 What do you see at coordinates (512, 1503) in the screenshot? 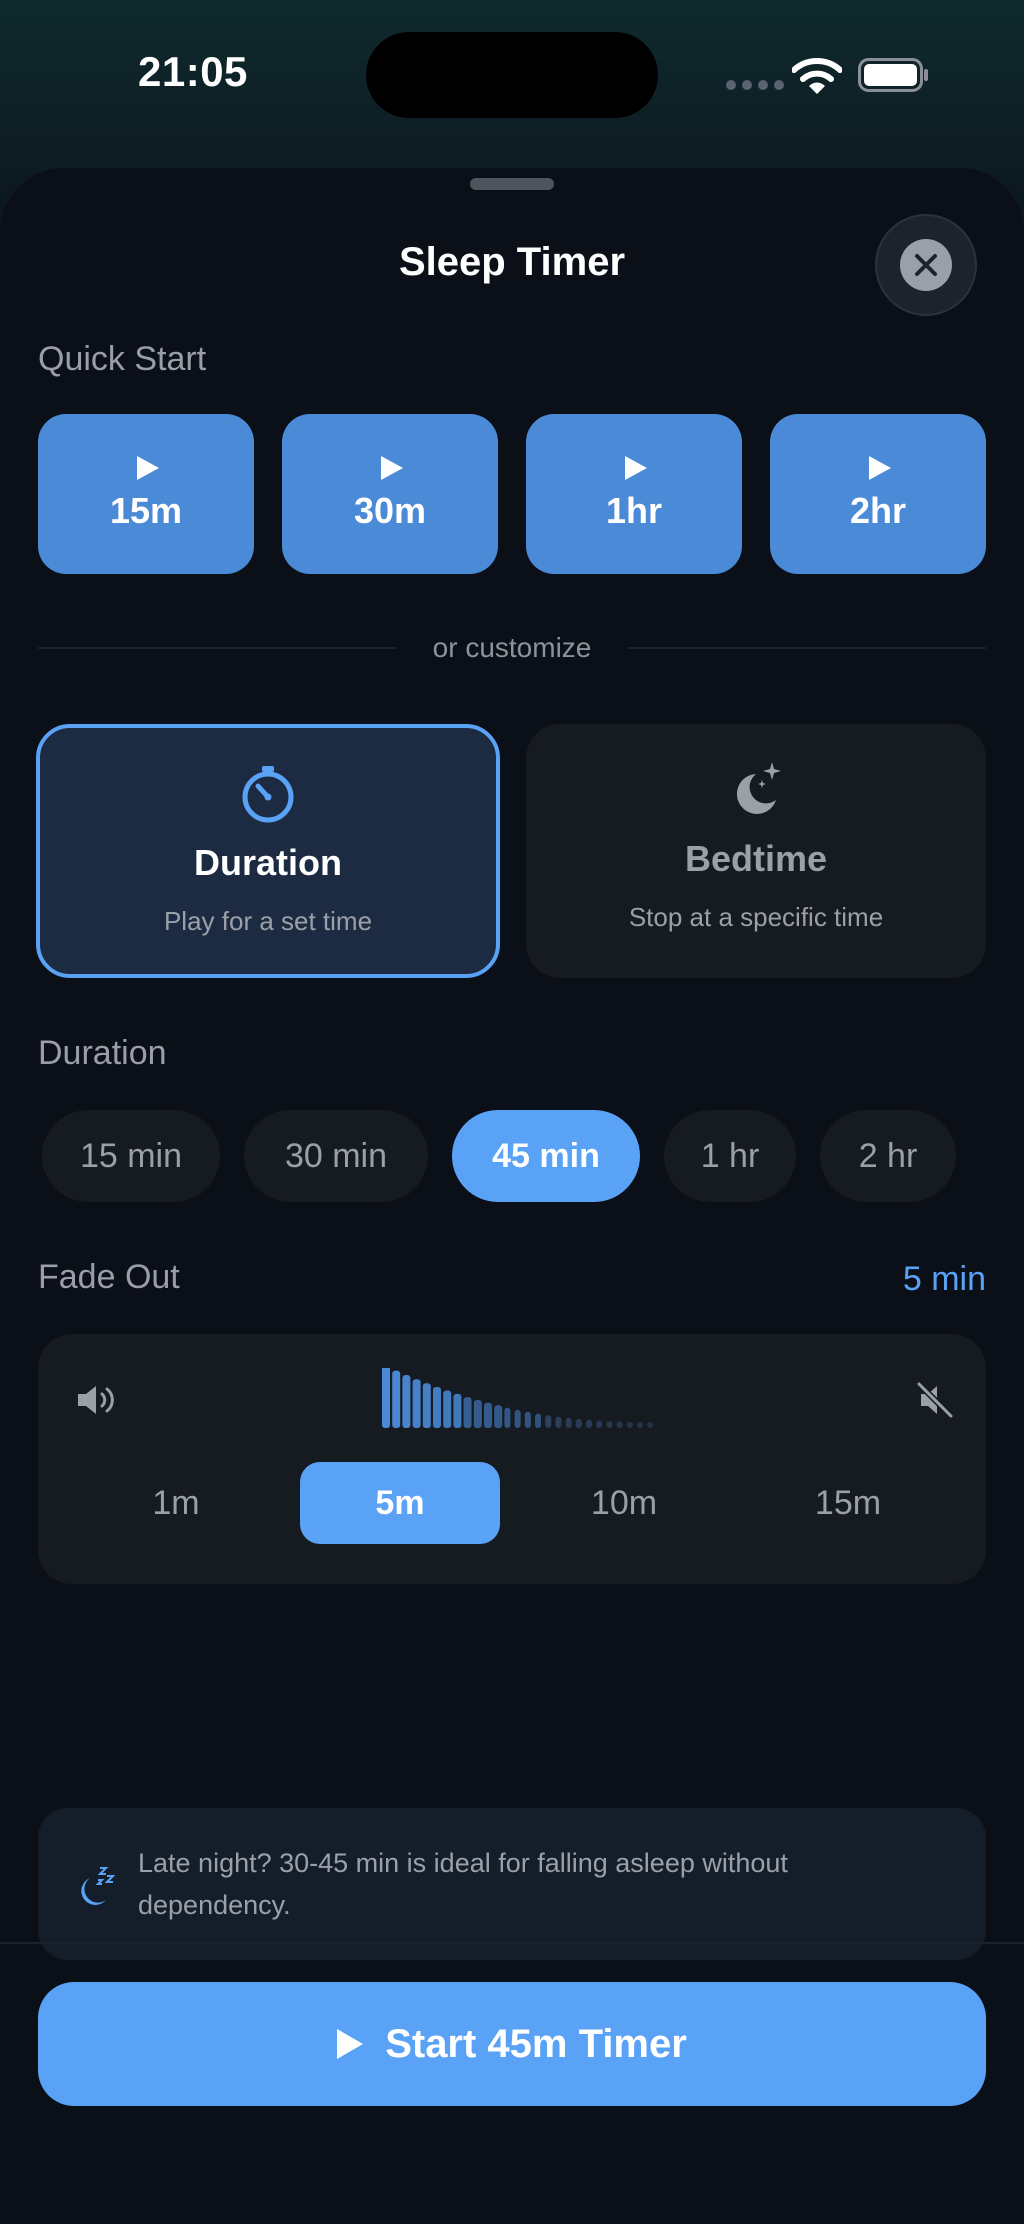
I see `fade-out-options: 1m 5m 10m 15m` at bounding box center [512, 1503].